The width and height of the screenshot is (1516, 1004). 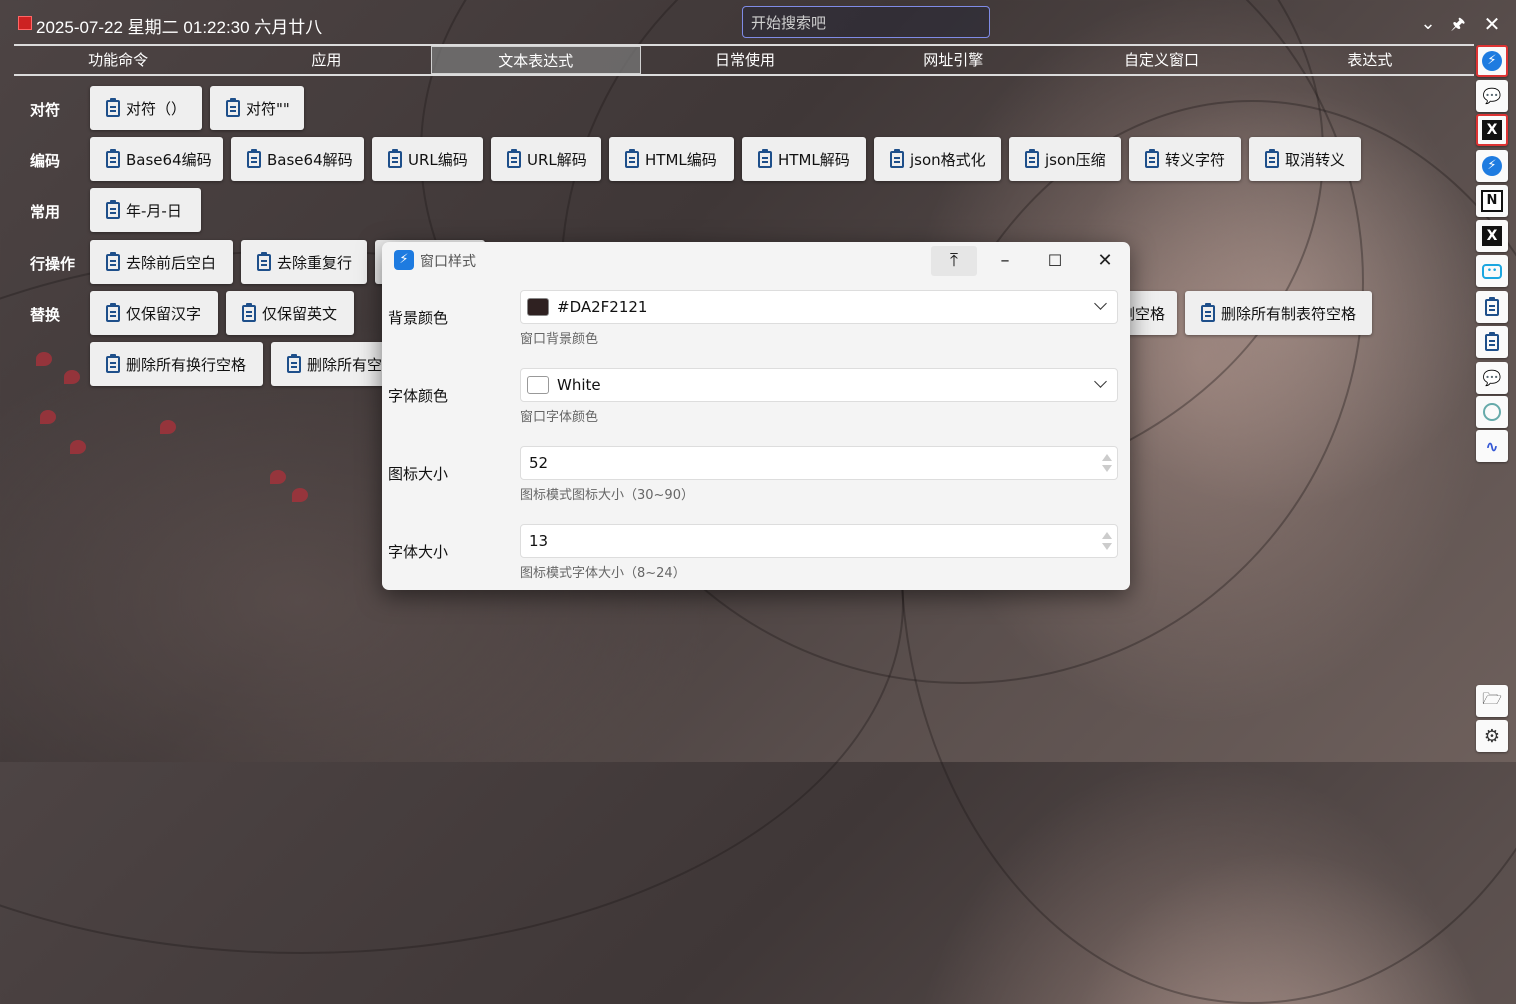 I want to click on tab-expressions: 表达式, so click(x=1370, y=60).